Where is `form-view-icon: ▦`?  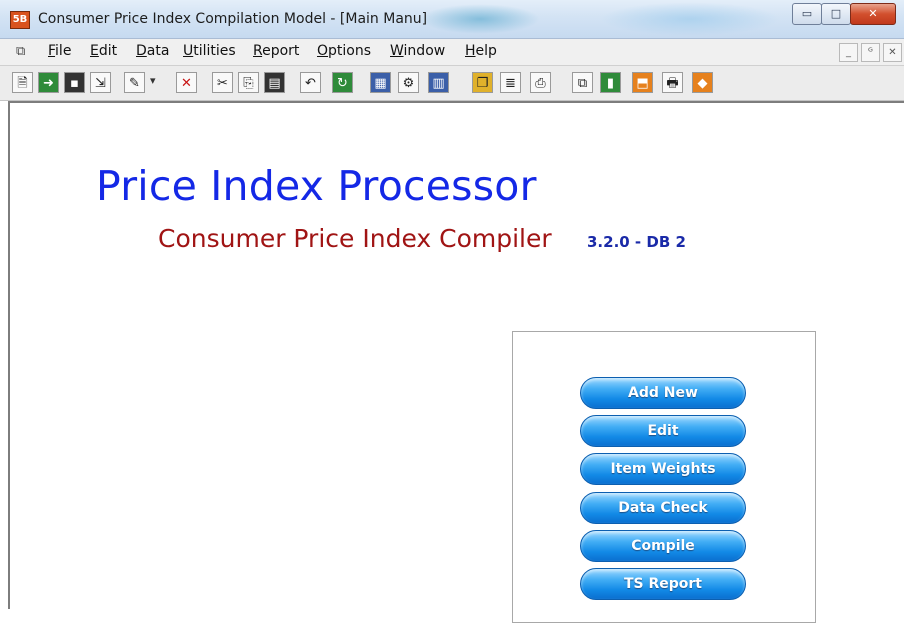 form-view-icon: ▦ is located at coordinates (380, 82).